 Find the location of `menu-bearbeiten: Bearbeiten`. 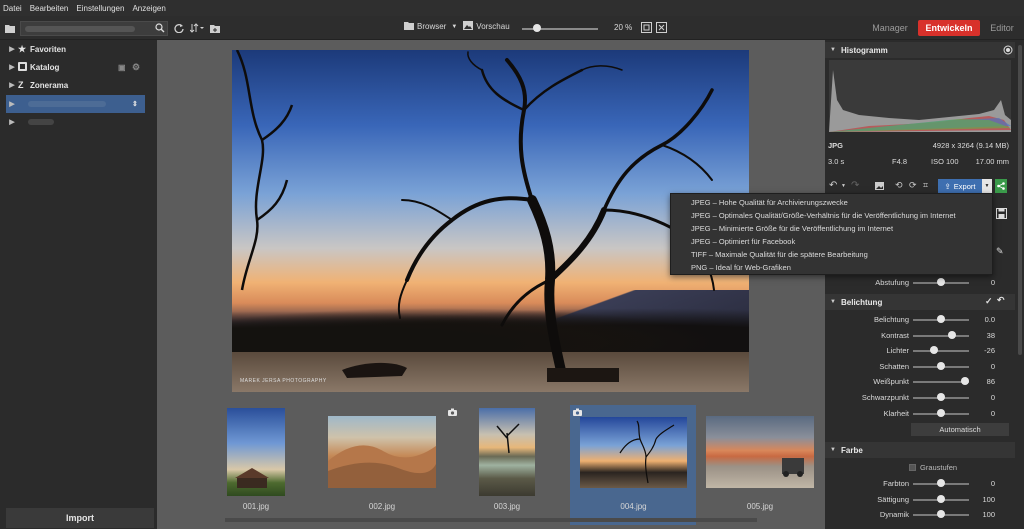

menu-bearbeiten: Bearbeiten is located at coordinates (49, 8).